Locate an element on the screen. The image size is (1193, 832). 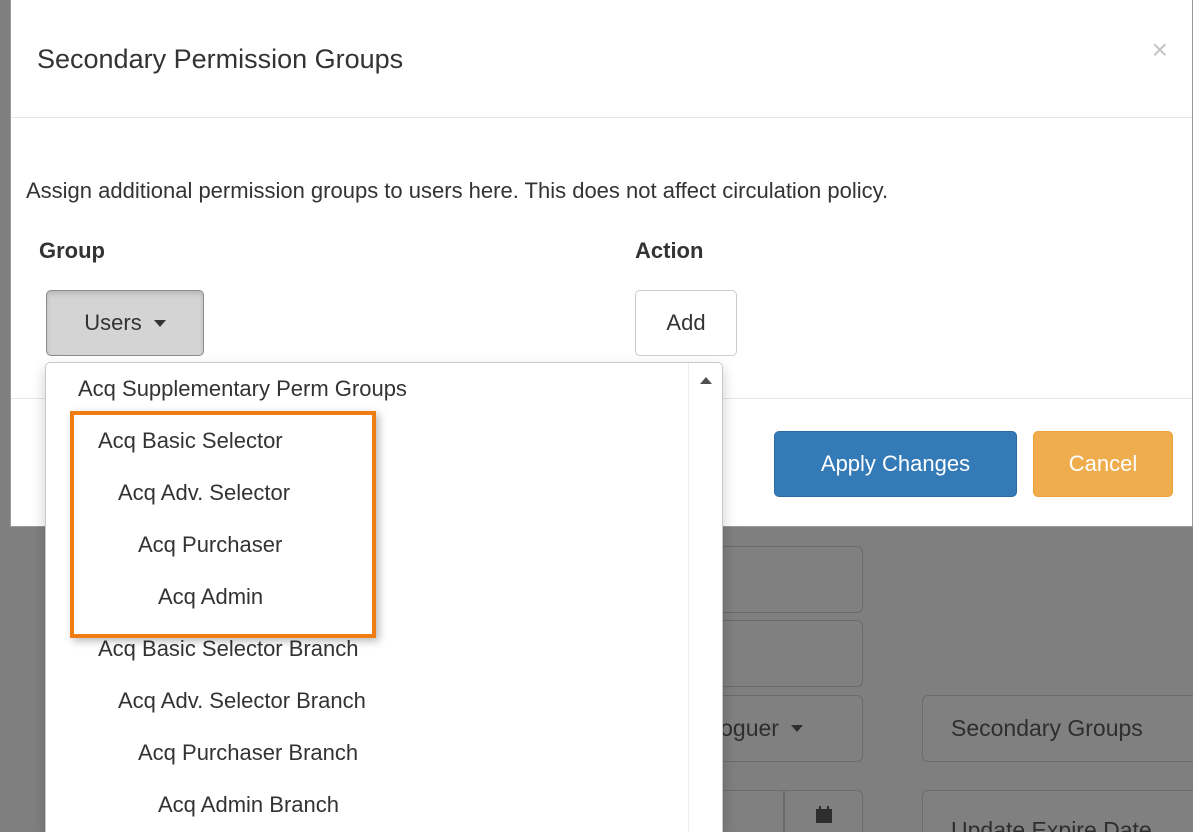
scroll-up-arrow-icon is located at coordinates (706, 380).